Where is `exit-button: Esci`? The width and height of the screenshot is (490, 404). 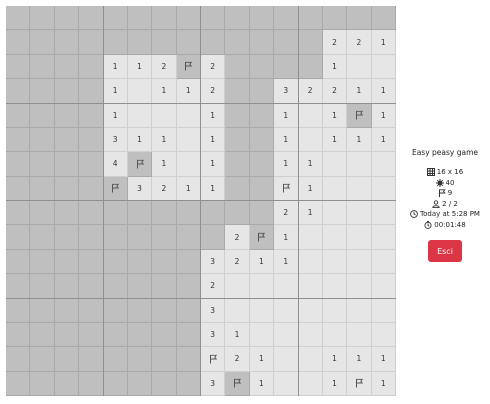 exit-button: Esci is located at coordinates (445, 251).